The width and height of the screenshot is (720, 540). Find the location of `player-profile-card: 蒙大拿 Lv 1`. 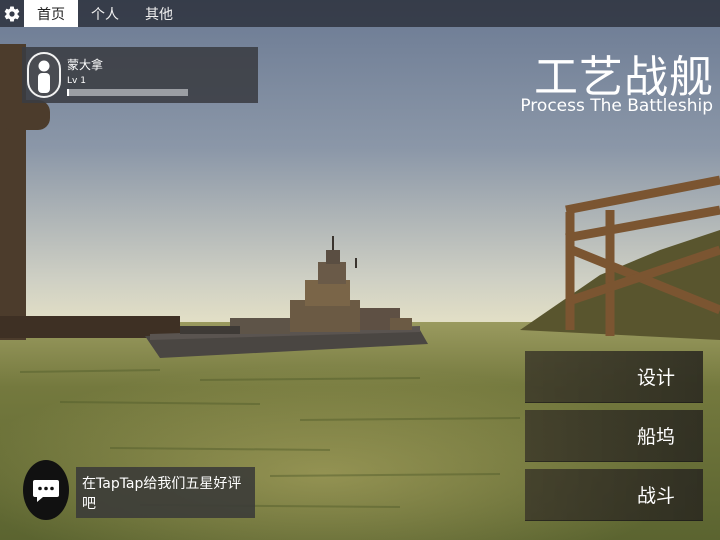

player-profile-card: 蒙大拿 Lv 1 is located at coordinates (140, 75).